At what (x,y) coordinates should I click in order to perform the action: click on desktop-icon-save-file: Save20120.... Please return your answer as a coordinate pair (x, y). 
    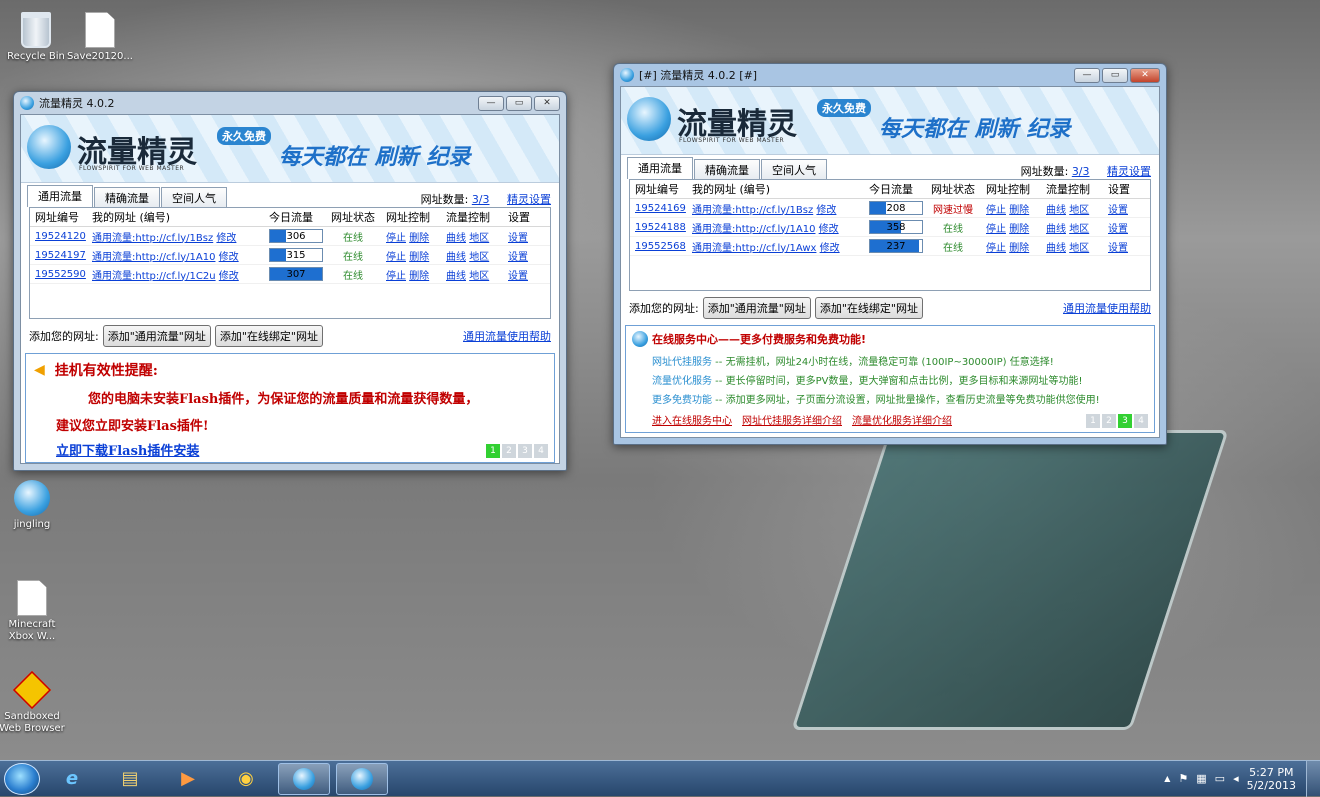
    Looking at the image, I should click on (100, 37).